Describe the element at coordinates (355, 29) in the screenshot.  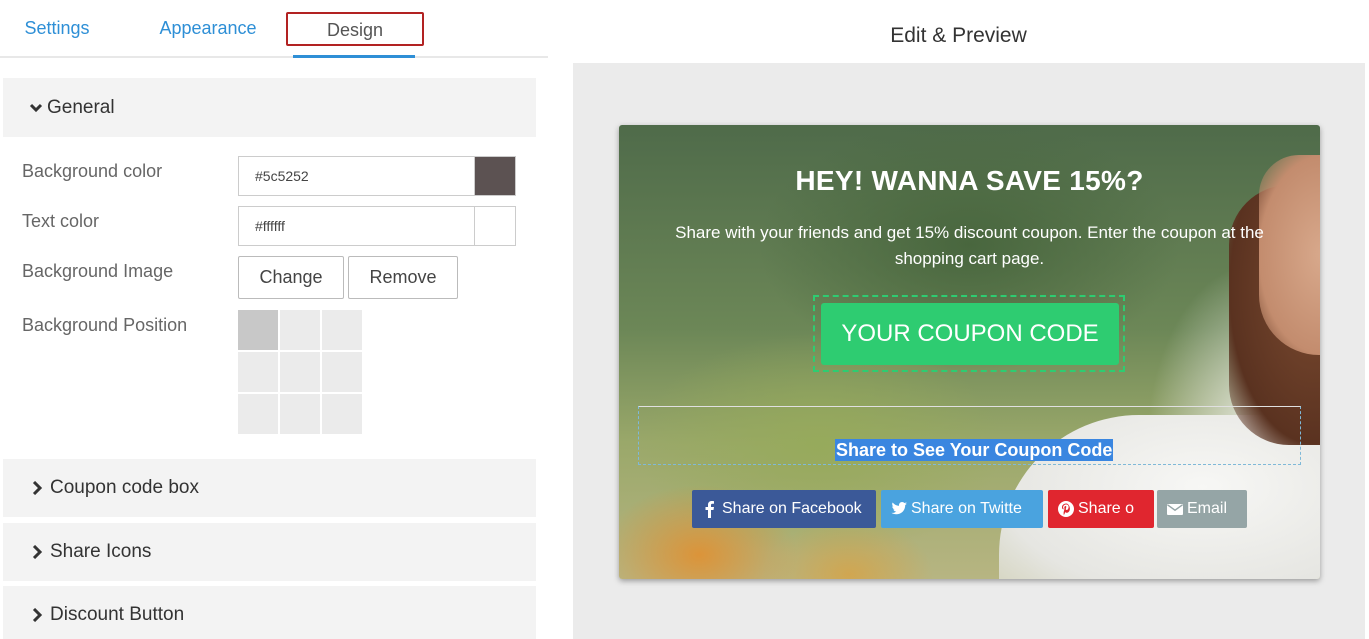
I see `tab-design: Design` at that location.